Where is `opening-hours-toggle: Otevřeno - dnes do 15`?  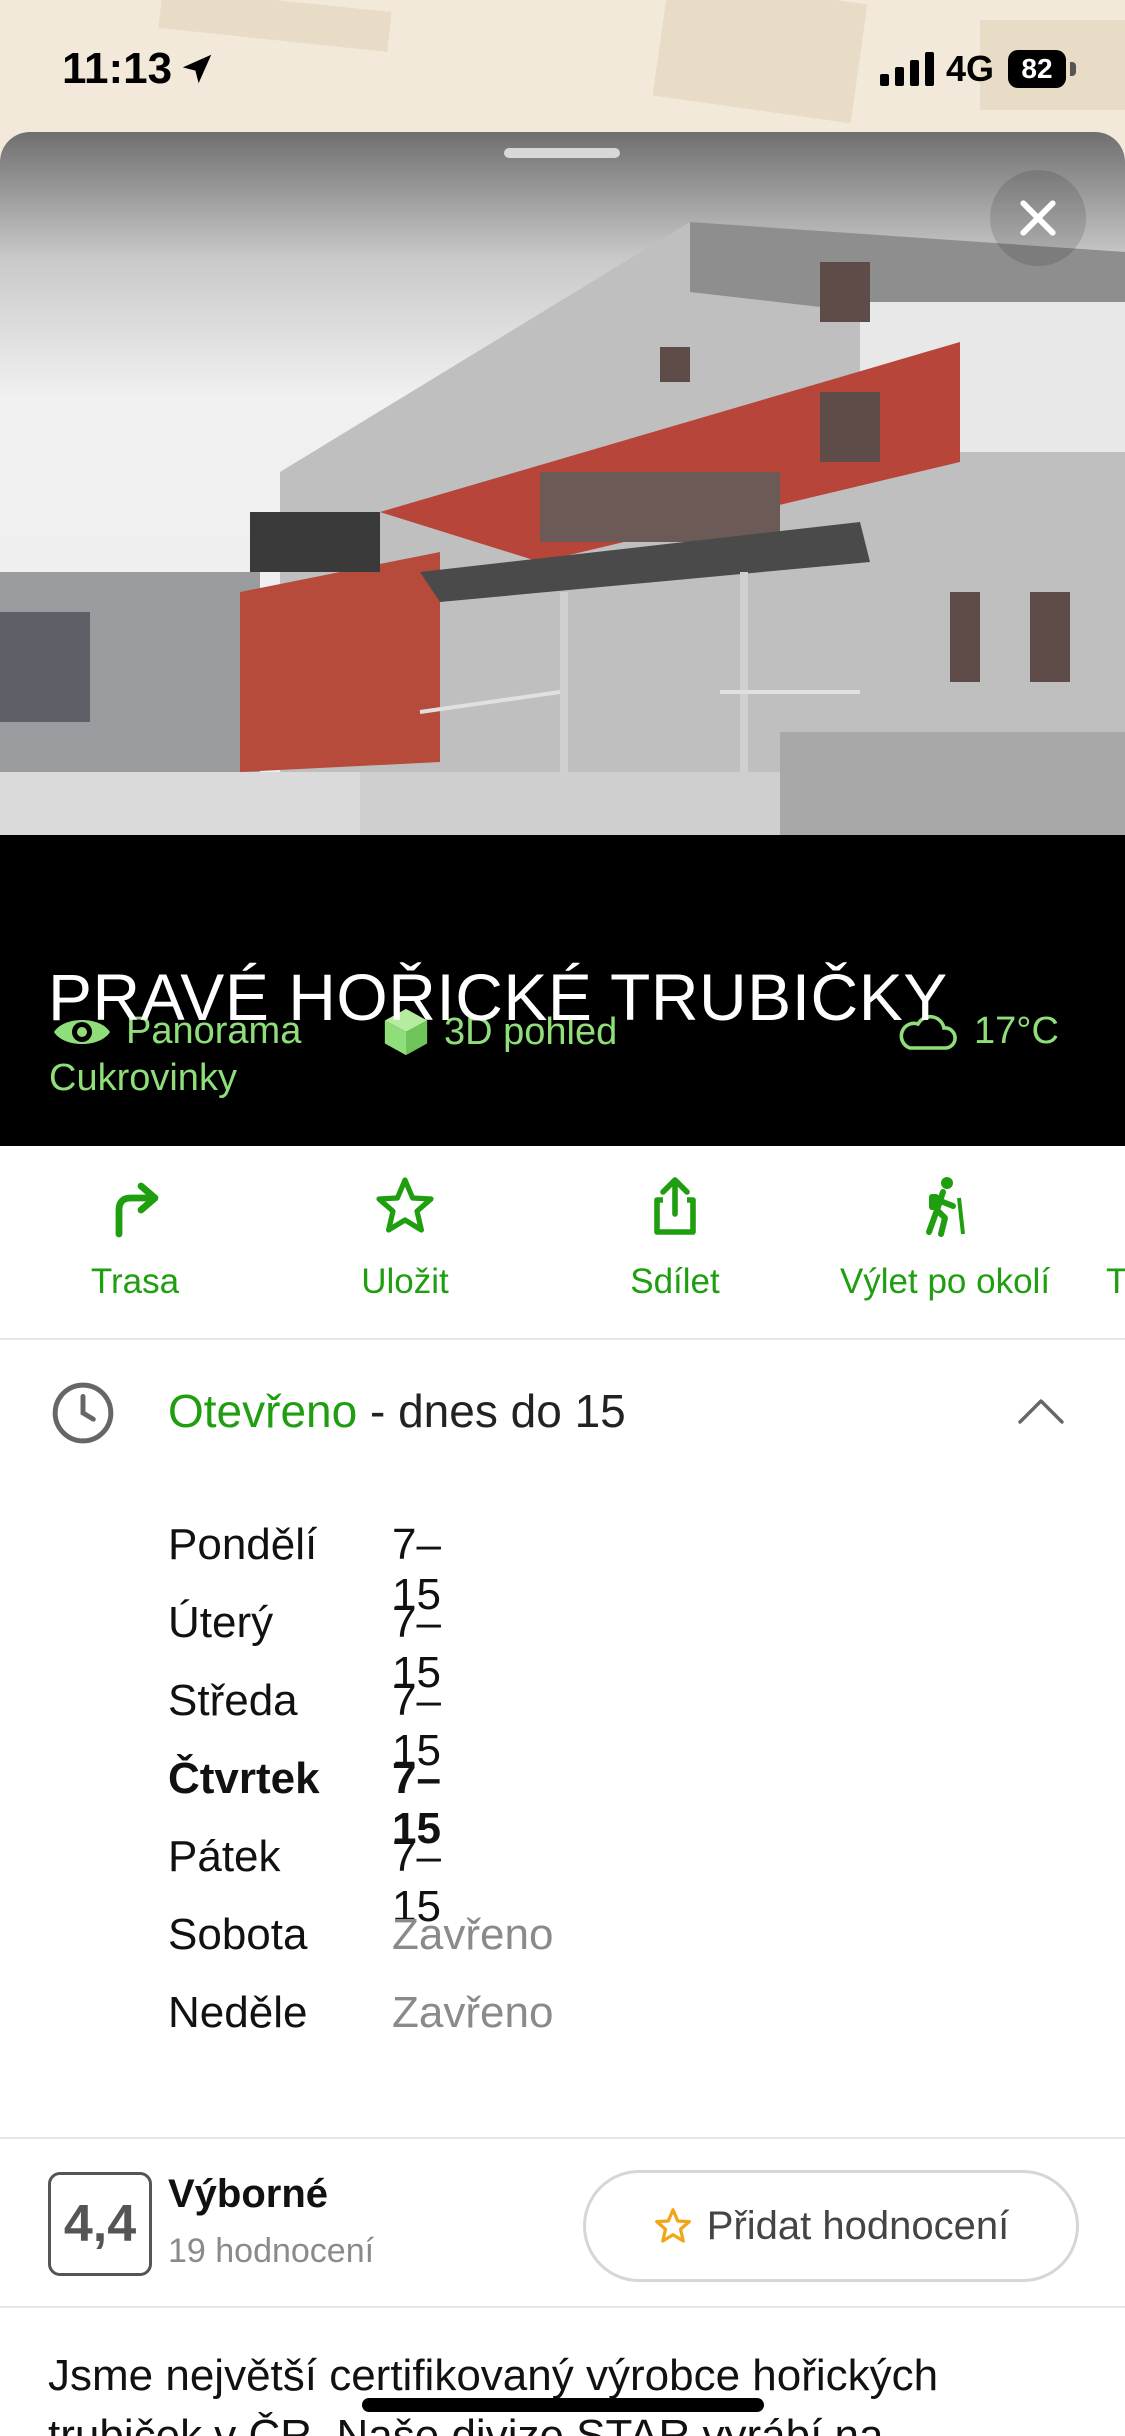
opening-hours-toggle: Otevřeno - dnes do 15 is located at coordinates (562, 1410).